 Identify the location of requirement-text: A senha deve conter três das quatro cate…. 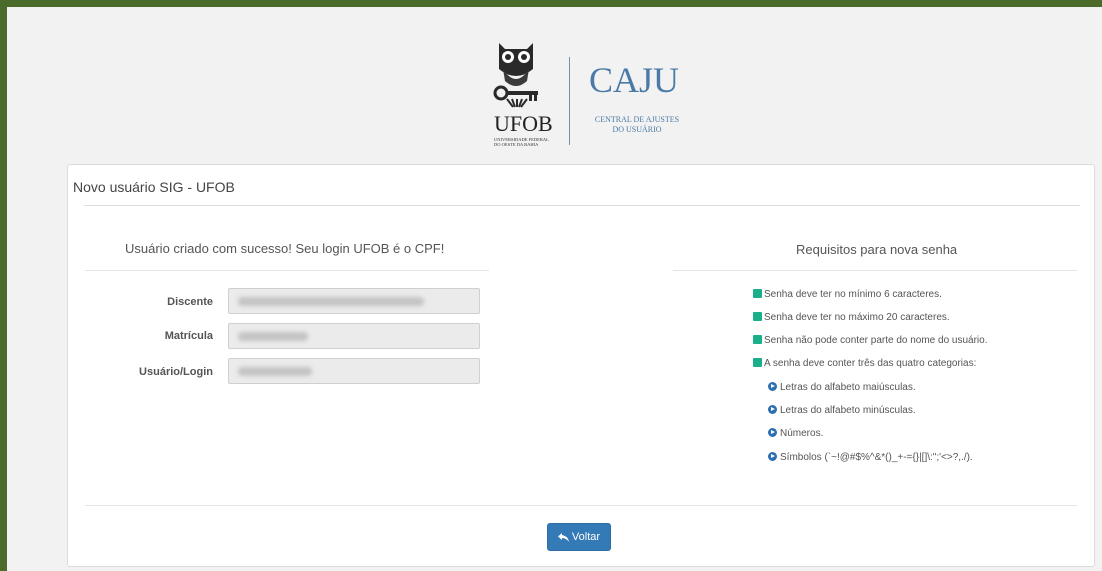
(870, 363).